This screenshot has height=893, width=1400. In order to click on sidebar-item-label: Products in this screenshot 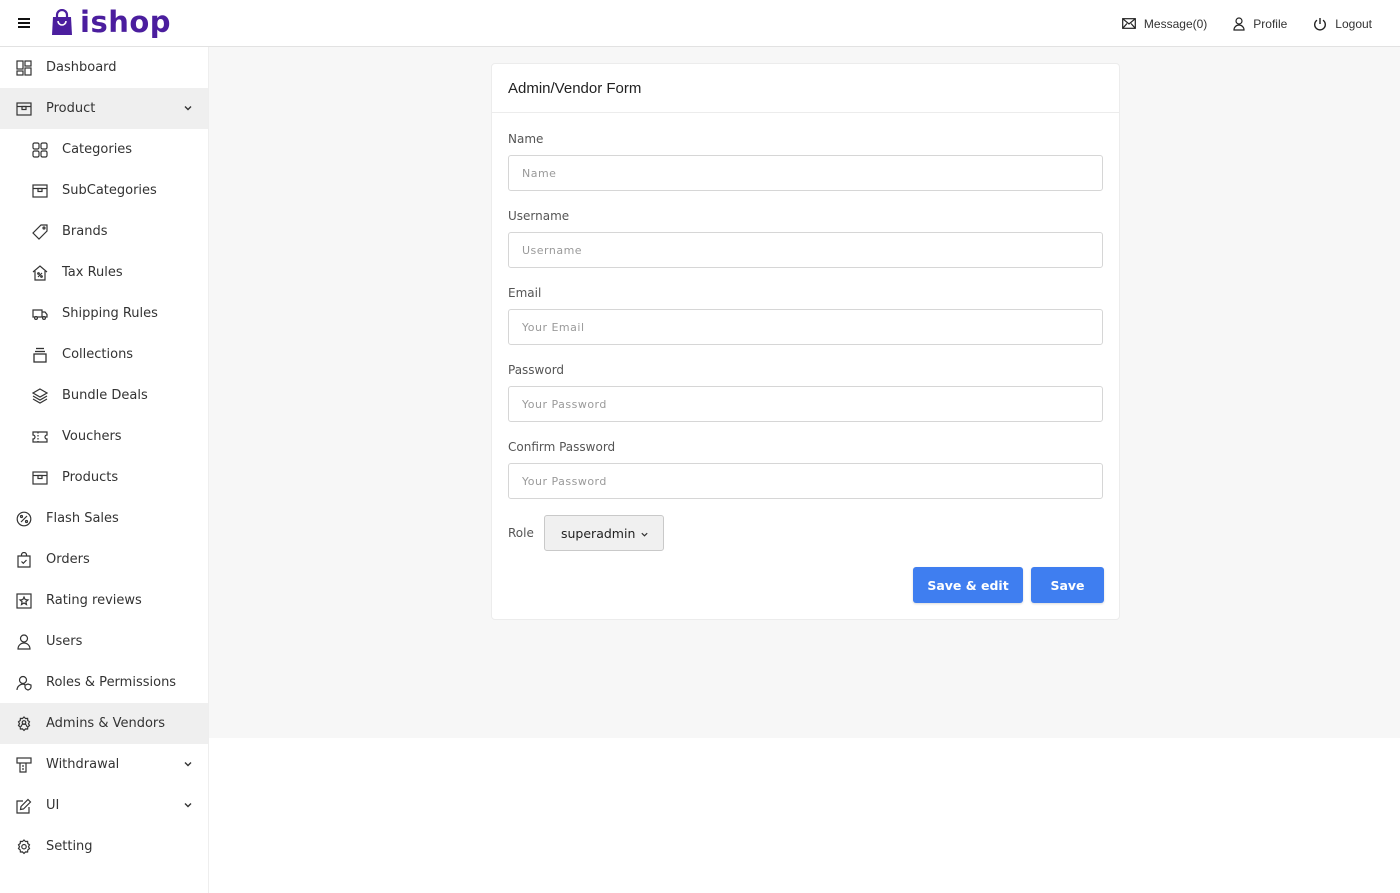, I will do `click(90, 477)`.